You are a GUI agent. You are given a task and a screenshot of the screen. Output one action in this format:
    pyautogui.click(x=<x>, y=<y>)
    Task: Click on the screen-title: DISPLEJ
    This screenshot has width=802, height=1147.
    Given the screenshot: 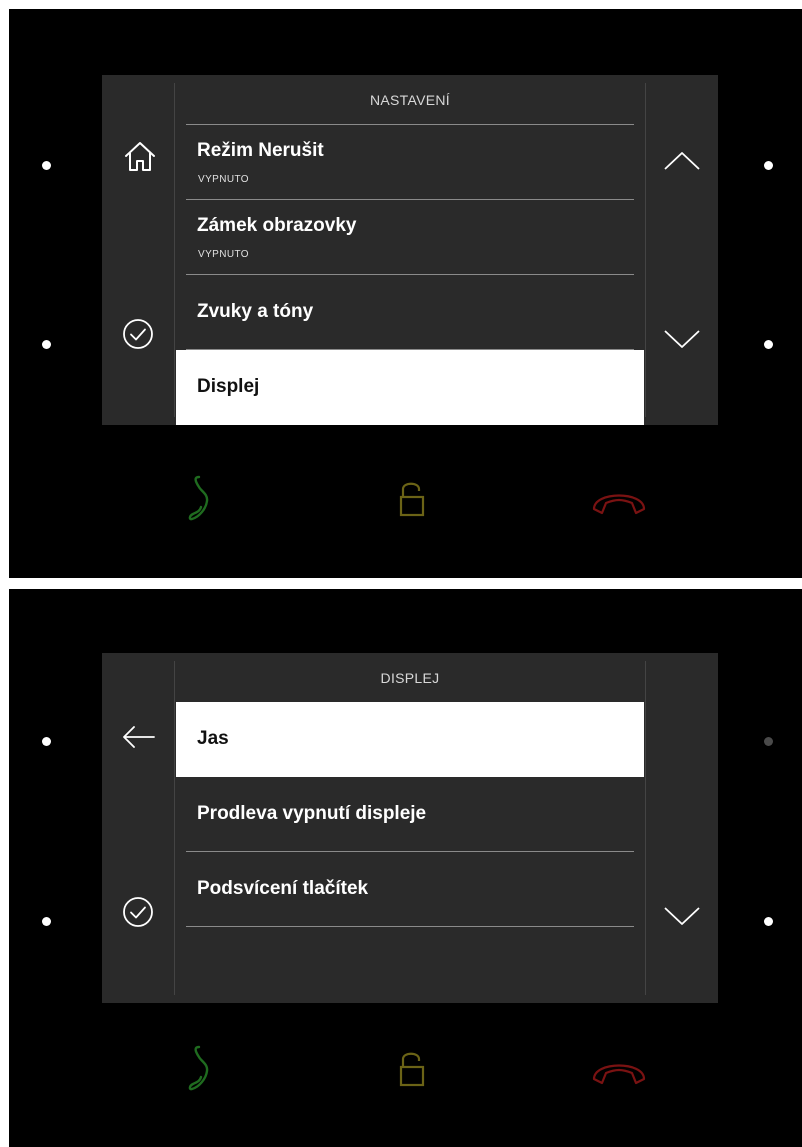 What is the action you would take?
    pyautogui.click(x=410, y=678)
    